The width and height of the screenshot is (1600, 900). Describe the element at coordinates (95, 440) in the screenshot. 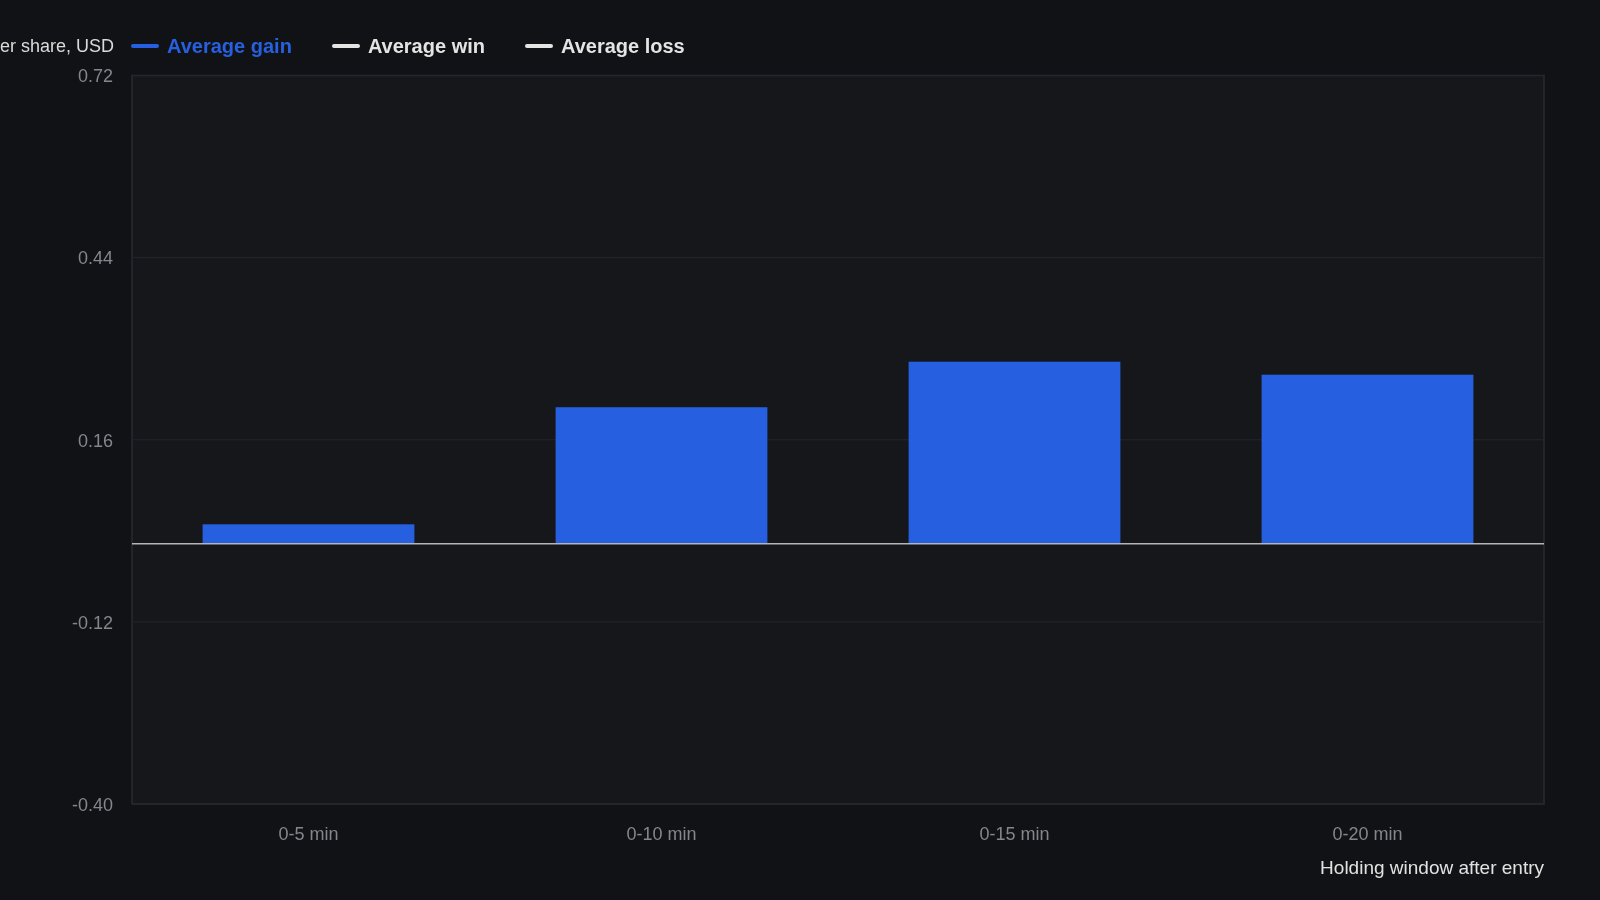

I see `y-tick-label: 0.16` at that location.